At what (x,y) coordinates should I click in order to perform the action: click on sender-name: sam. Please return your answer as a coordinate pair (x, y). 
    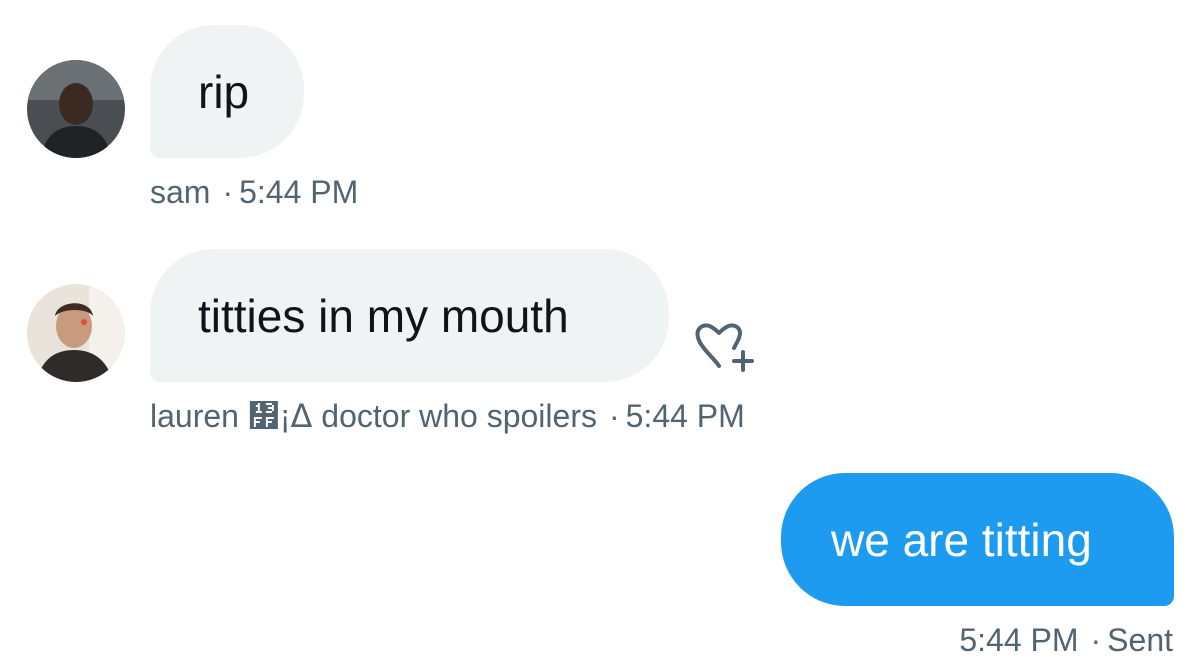
    Looking at the image, I should click on (180, 192).